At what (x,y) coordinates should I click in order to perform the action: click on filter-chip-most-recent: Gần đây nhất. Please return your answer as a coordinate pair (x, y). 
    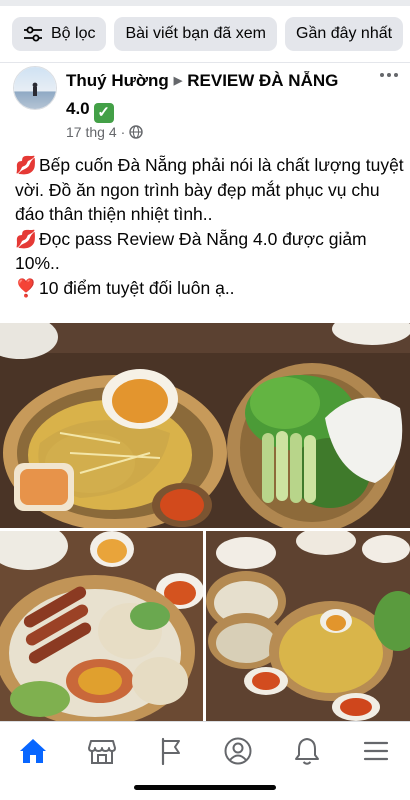
    Looking at the image, I should click on (344, 34).